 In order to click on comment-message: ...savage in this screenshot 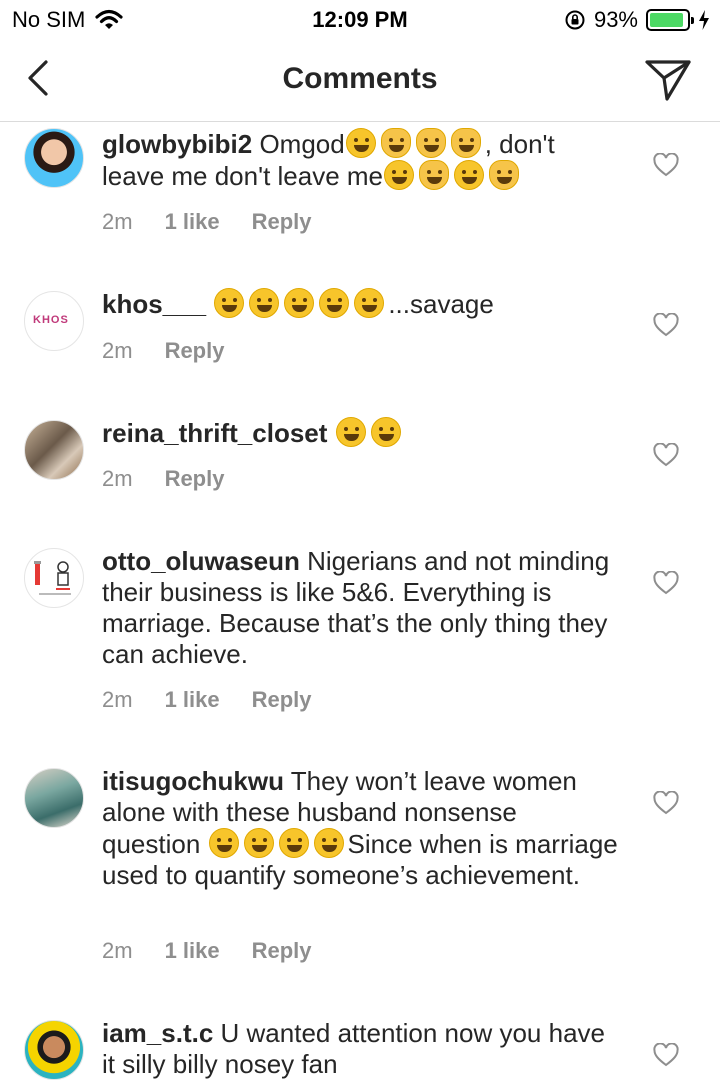, I will do `click(441, 304)`.